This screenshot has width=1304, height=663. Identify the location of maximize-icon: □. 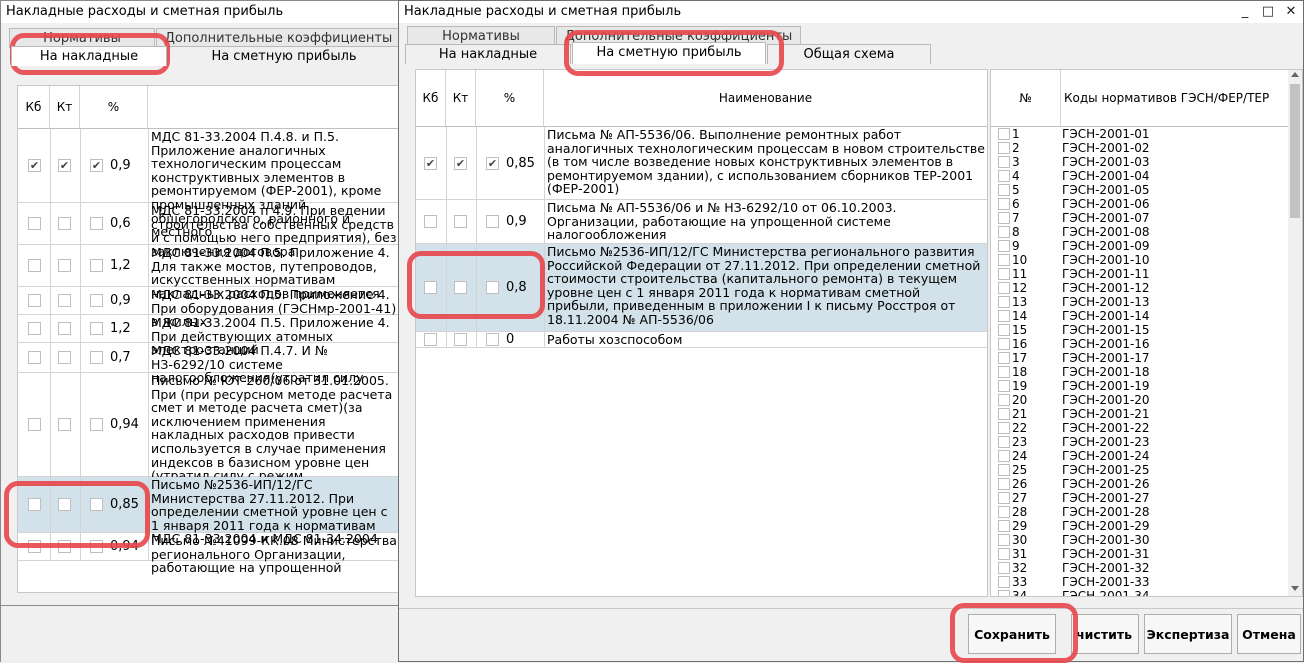
(1268, 12).